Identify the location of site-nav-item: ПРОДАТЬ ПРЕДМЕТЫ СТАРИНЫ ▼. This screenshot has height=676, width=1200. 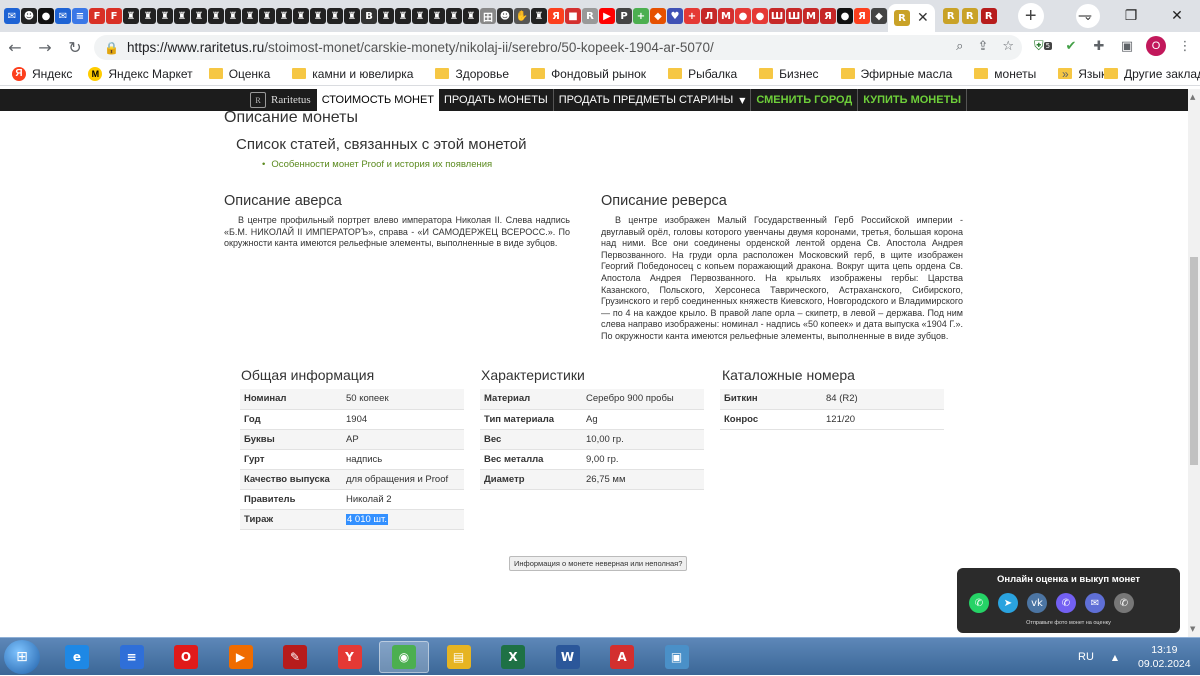
(653, 100).